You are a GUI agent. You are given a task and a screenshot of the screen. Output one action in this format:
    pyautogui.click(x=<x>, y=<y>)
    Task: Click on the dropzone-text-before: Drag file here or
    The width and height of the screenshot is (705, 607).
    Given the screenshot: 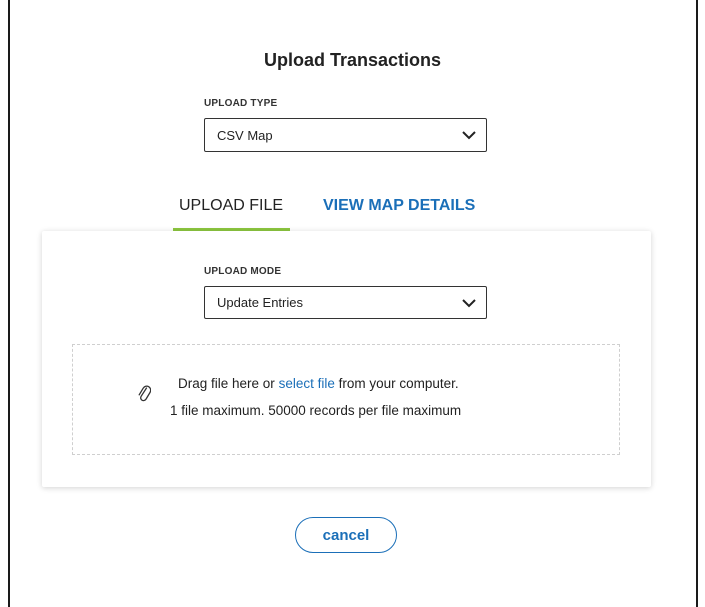 What is the action you would take?
    pyautogui.click(x=226, y=383)
    